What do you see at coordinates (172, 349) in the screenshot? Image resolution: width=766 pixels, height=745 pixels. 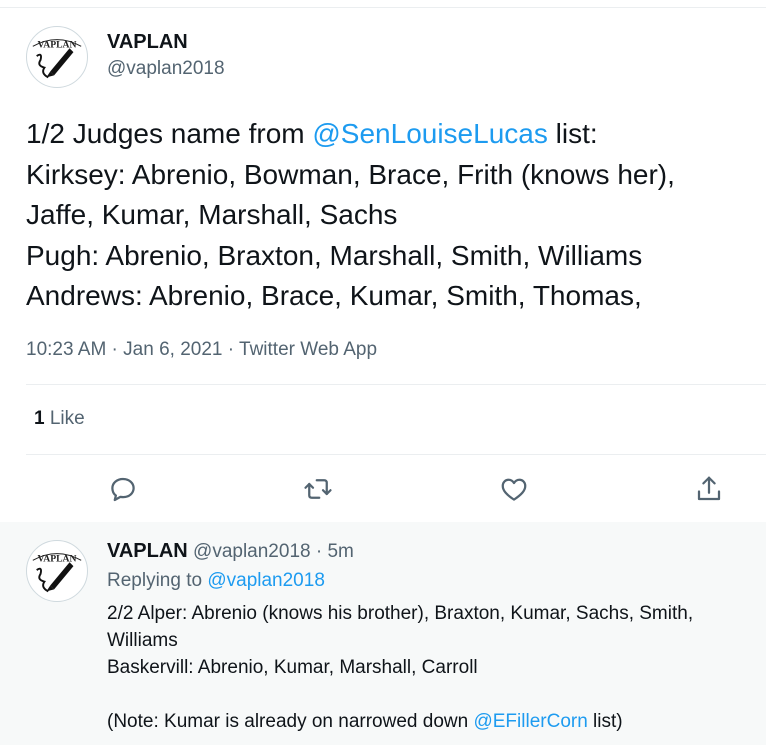 I see `tweet-date: Jan 6, 2021` at bounding box center [172, 349].